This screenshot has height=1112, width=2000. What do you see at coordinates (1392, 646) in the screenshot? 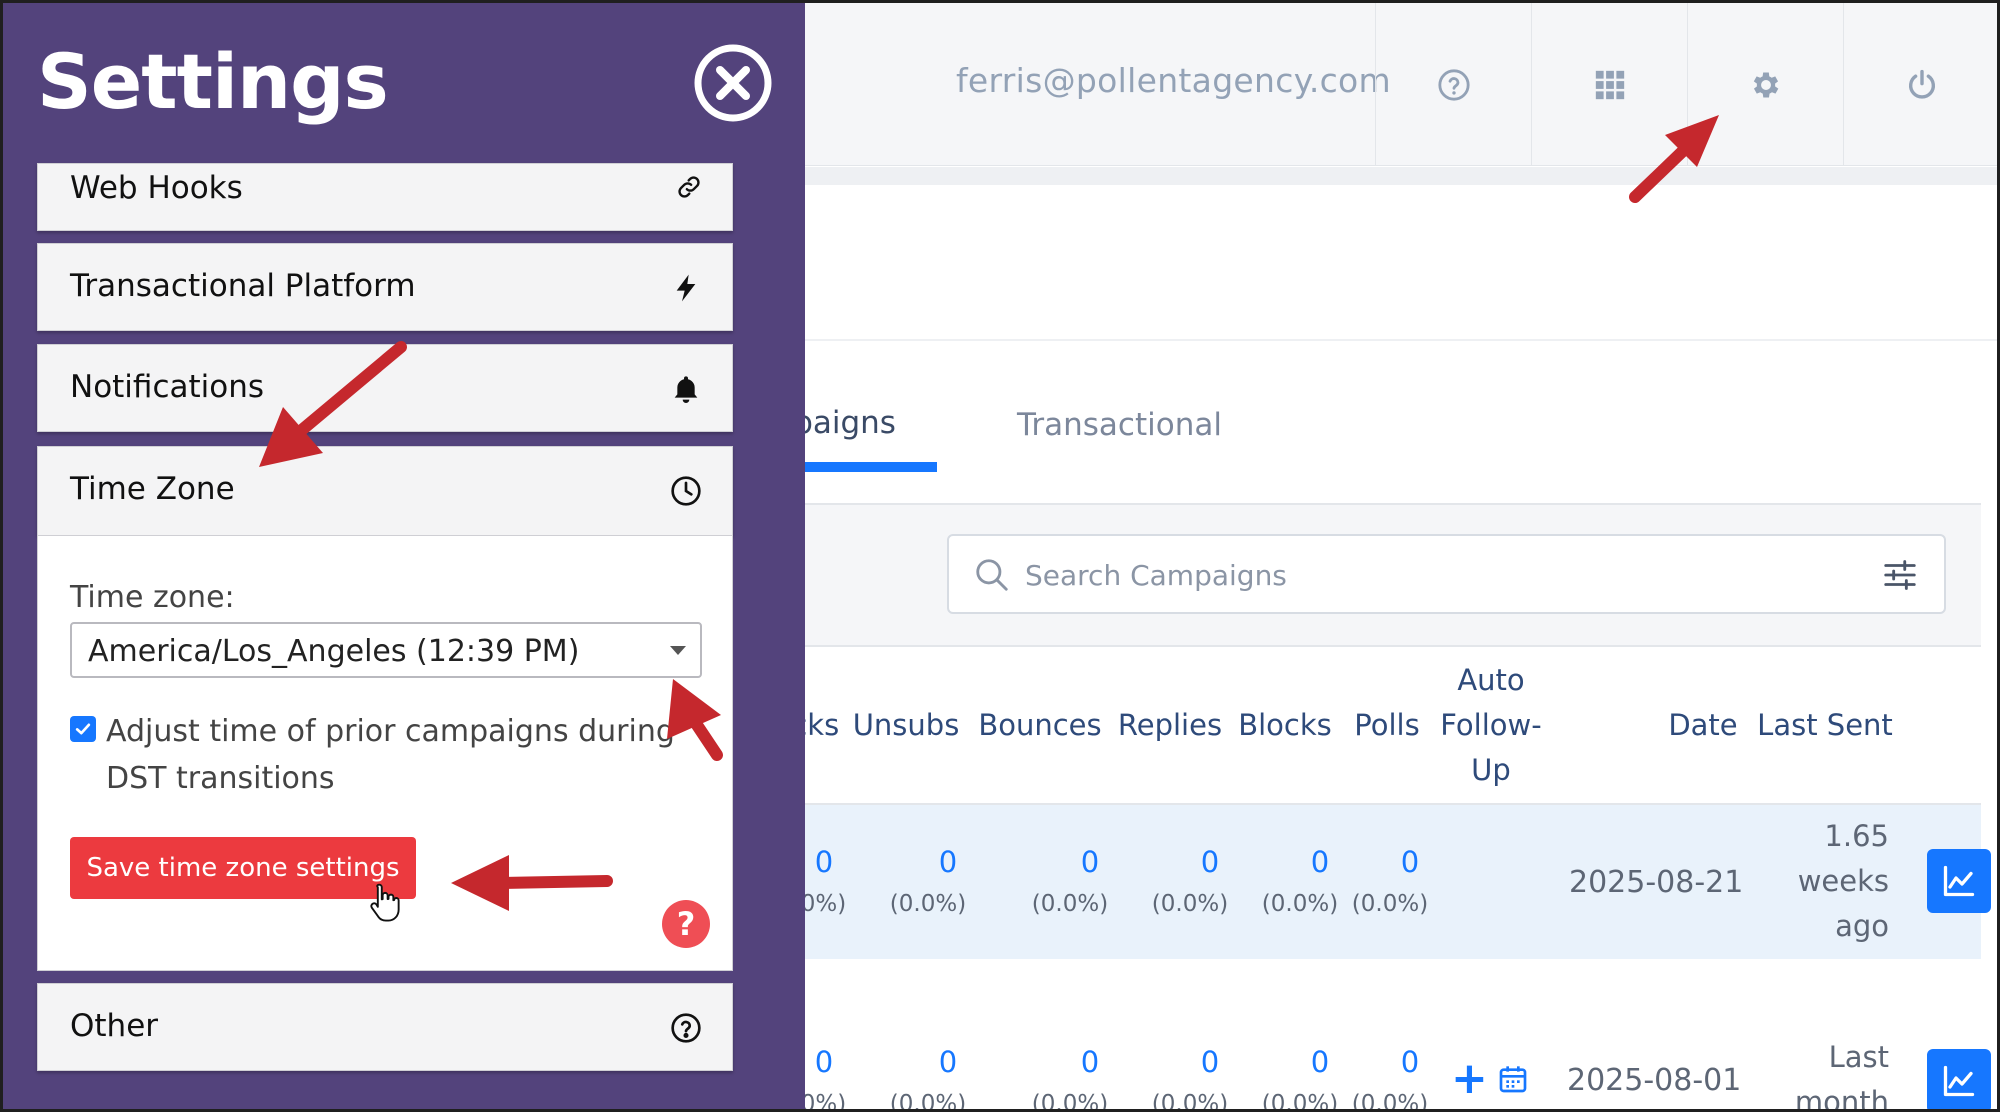
I see `table-border` at bounding box center [1392, 646].